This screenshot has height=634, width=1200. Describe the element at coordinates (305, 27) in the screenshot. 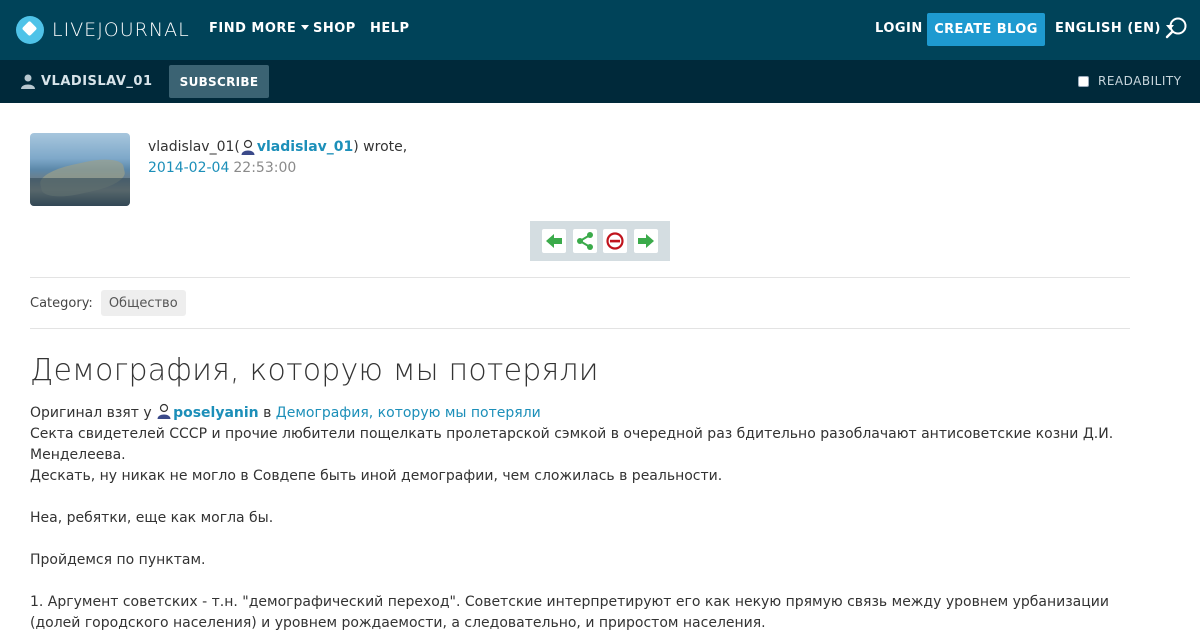

I see `chevron-down-icon` at that location.